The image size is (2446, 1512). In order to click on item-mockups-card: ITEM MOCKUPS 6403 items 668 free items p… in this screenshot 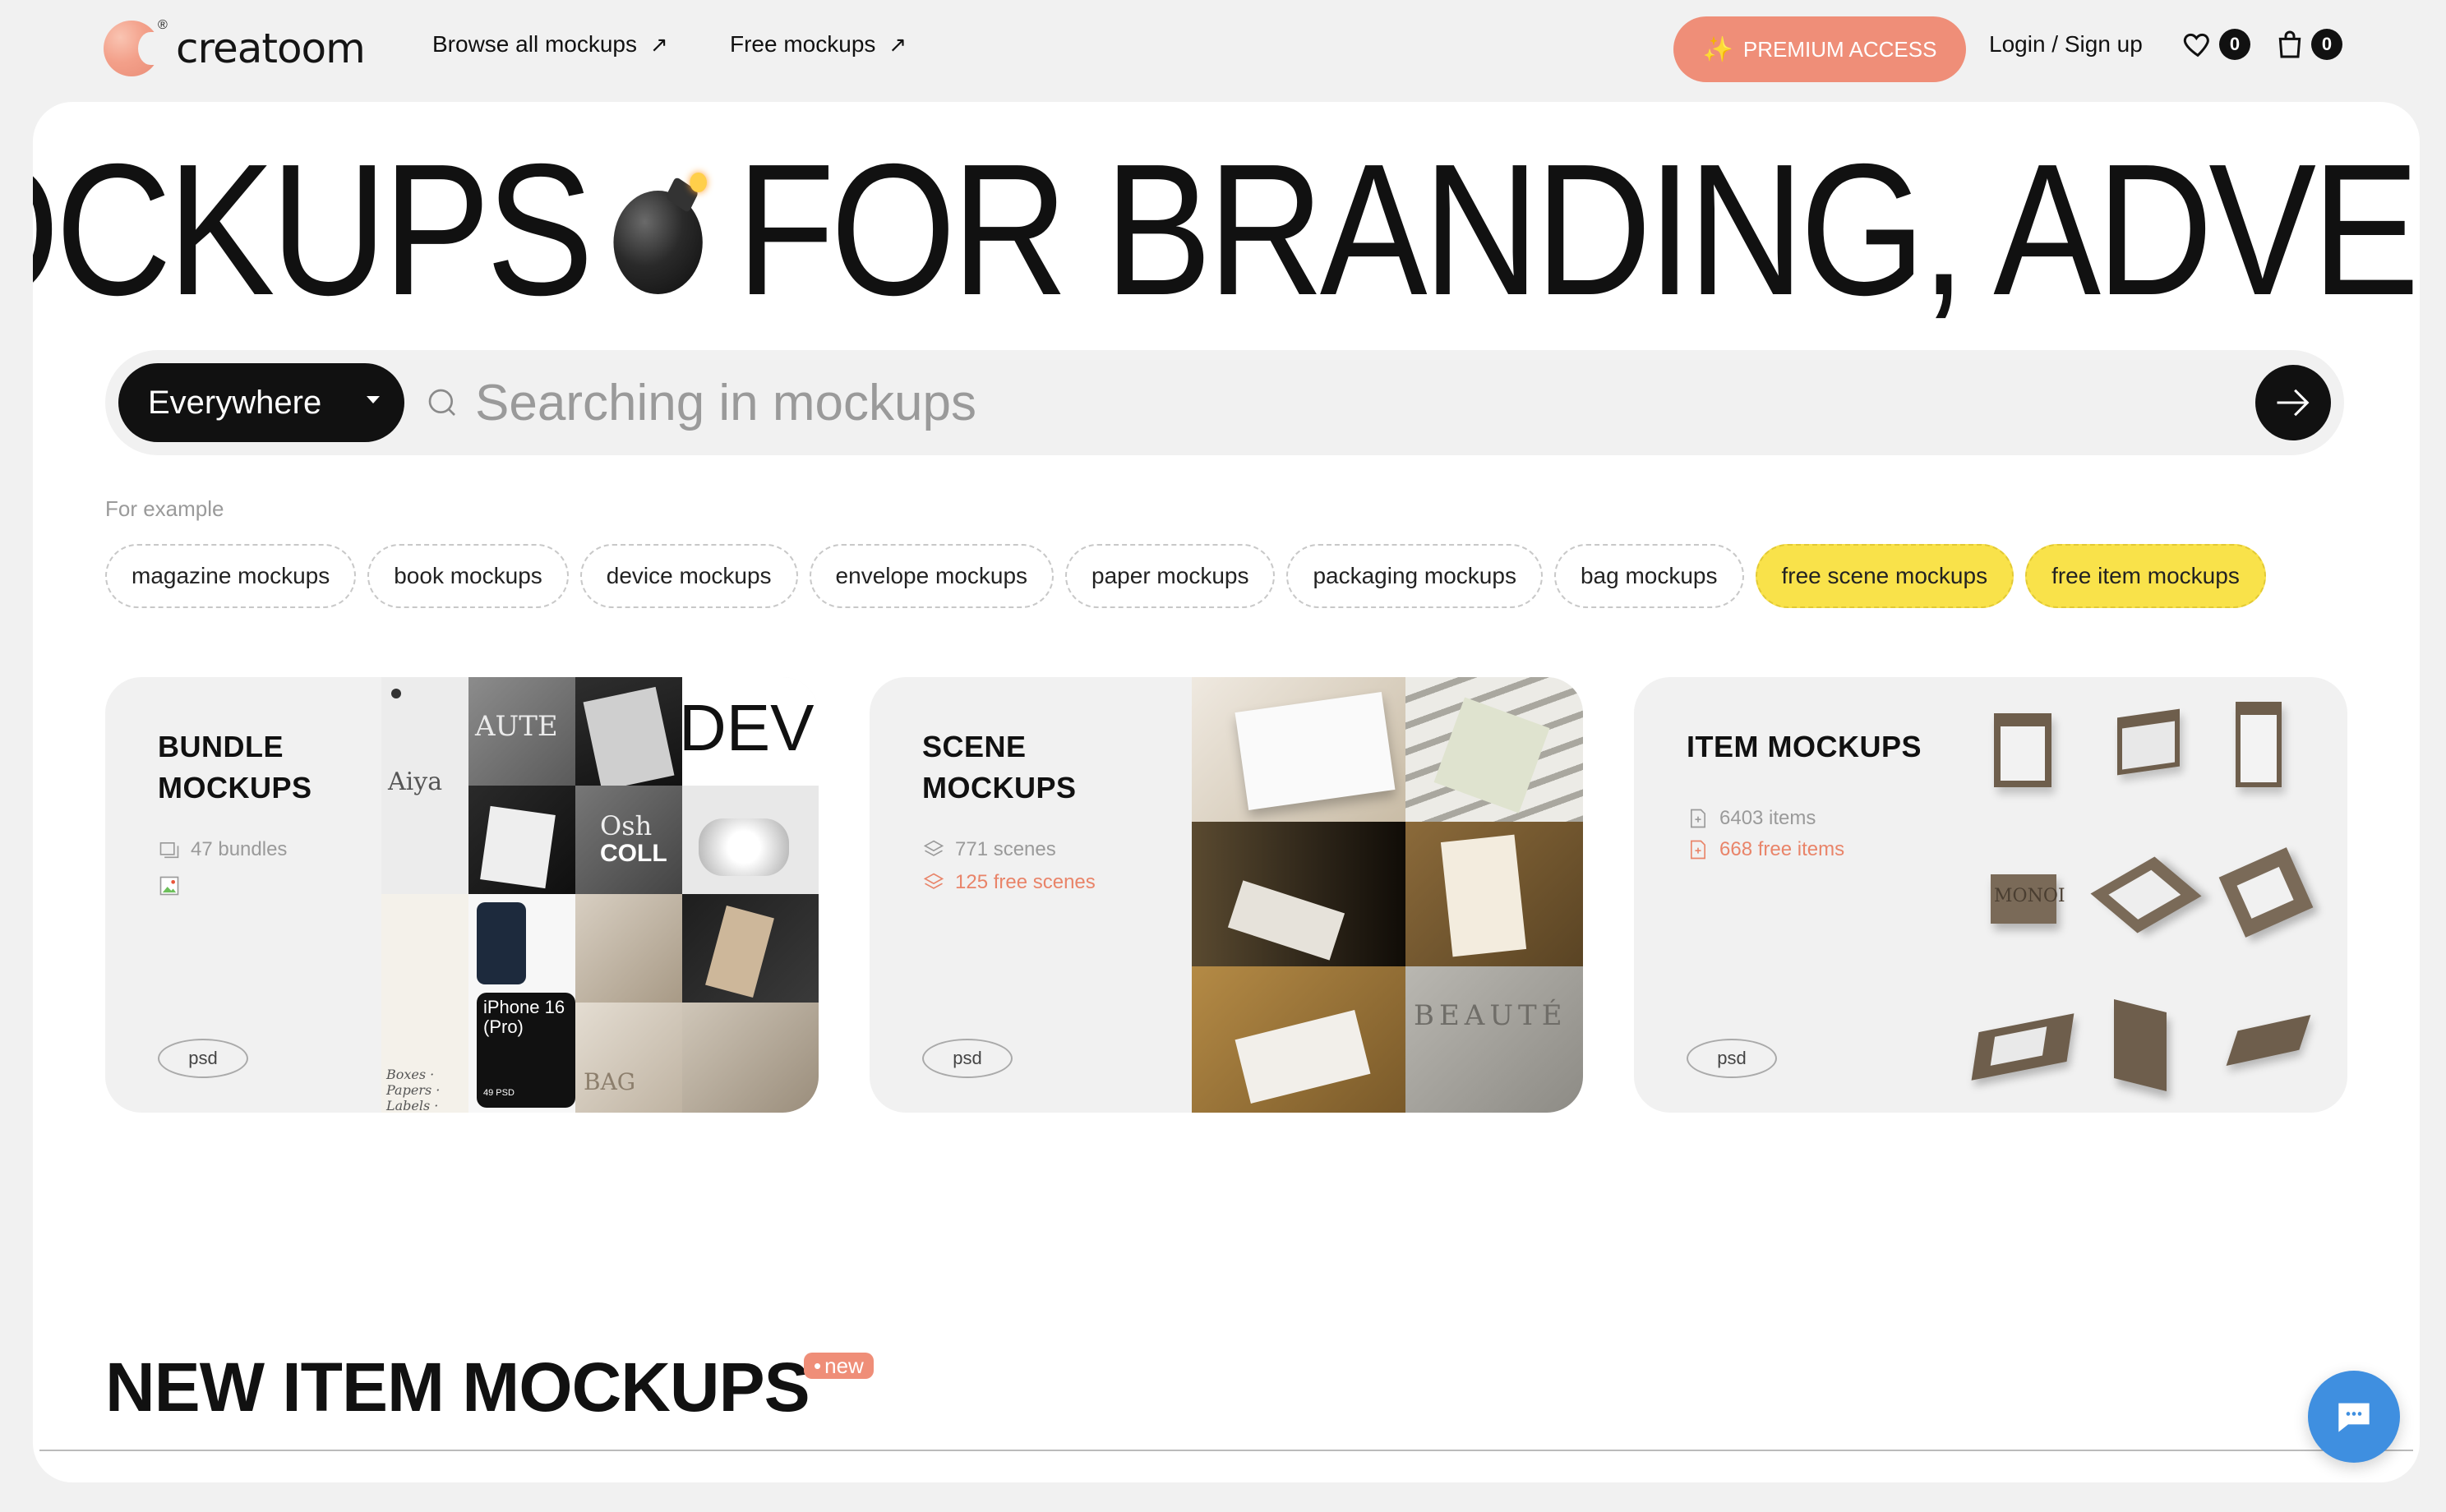, I will do `click(1990, 895)`.